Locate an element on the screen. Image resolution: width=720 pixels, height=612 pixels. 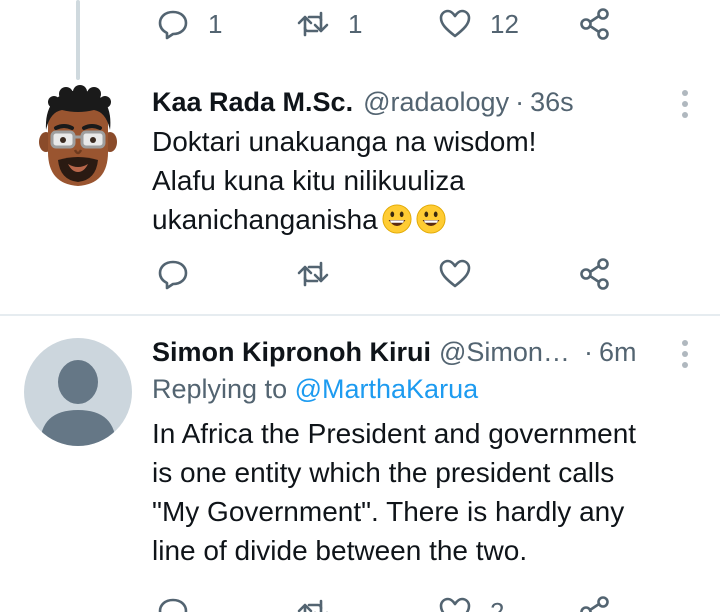
like-button is located at coordinates (455, 274).